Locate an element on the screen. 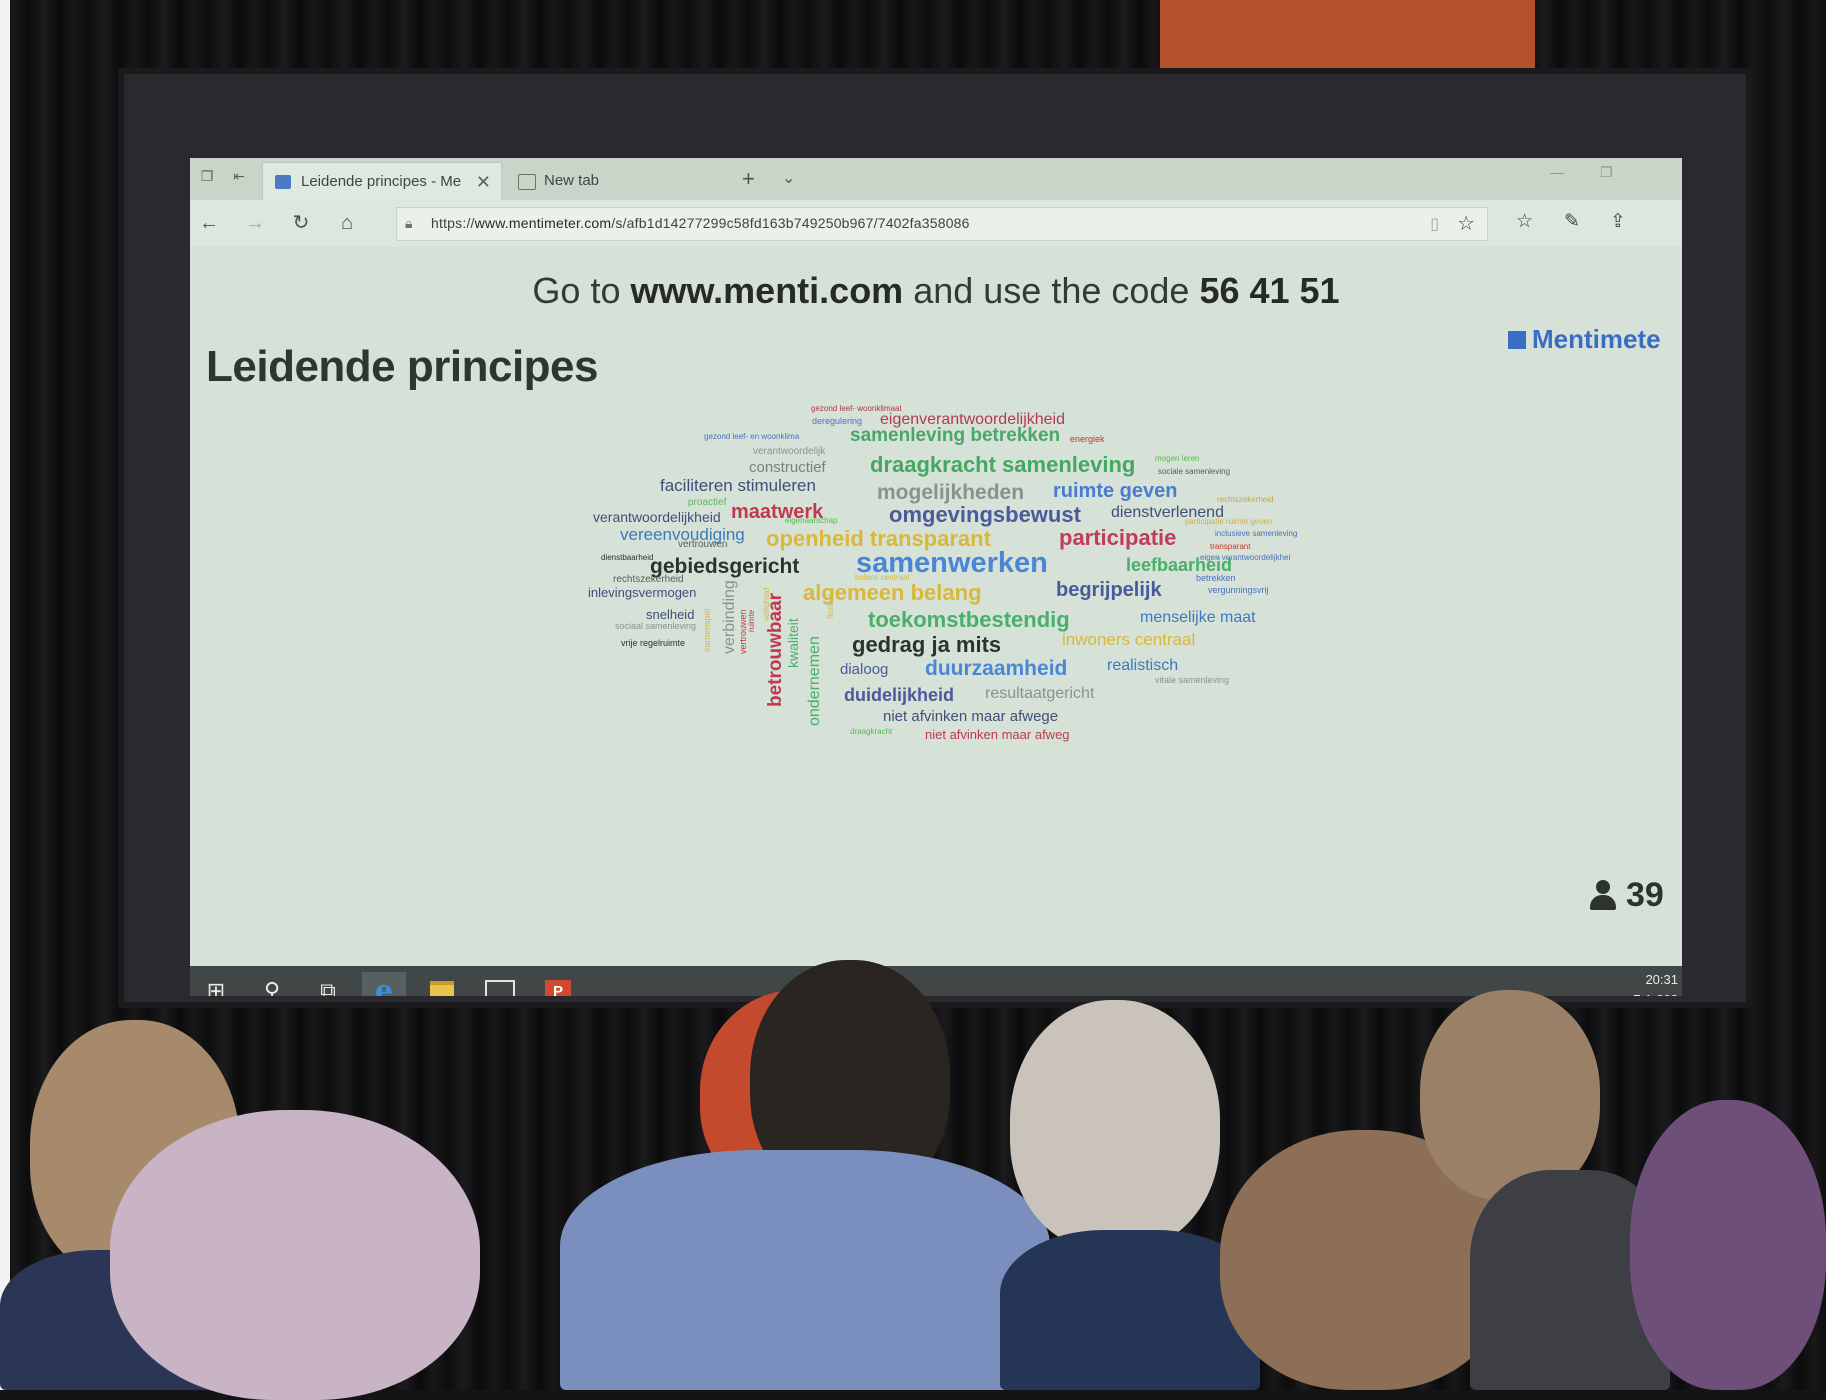 This screenshot has width=1826, height=1400. search-icon: ⚲ is located at coordinates (272, 984).